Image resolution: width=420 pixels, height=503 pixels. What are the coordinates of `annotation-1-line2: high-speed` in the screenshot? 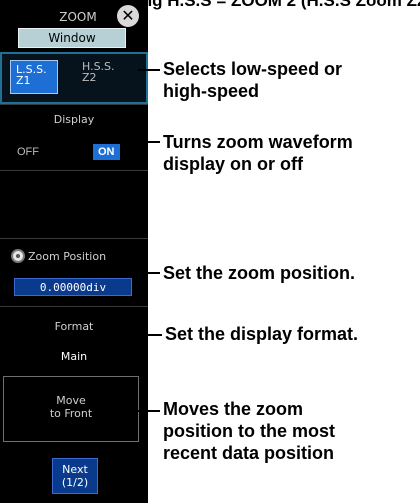 It's located at (211, 91).